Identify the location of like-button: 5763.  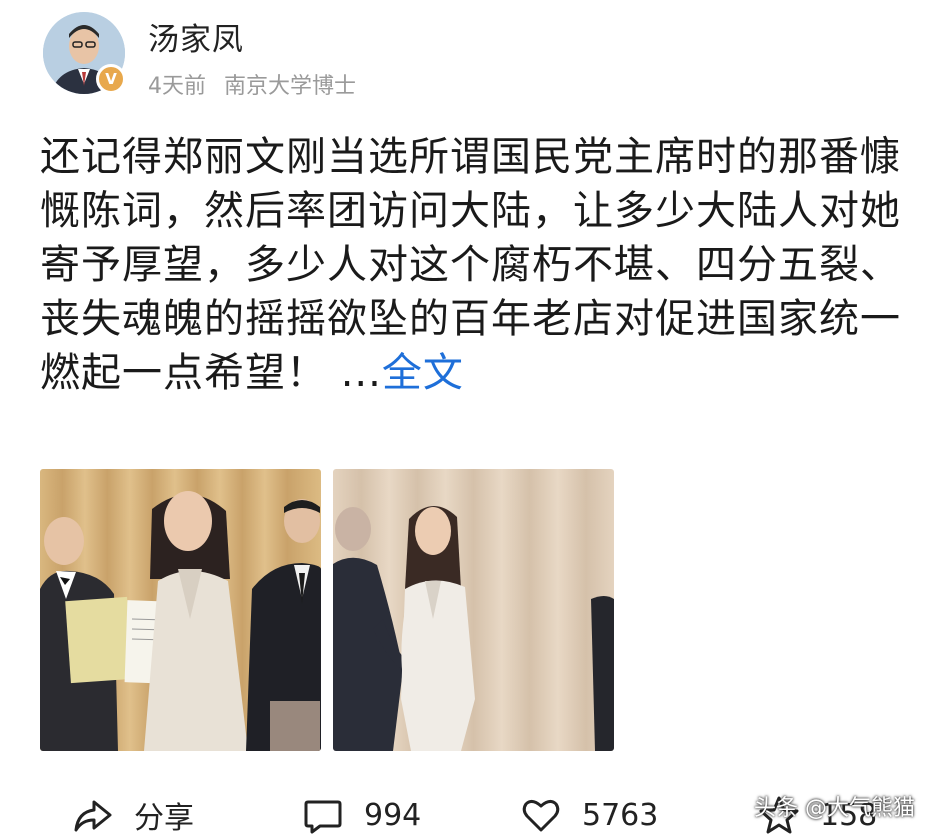
(589, 815).